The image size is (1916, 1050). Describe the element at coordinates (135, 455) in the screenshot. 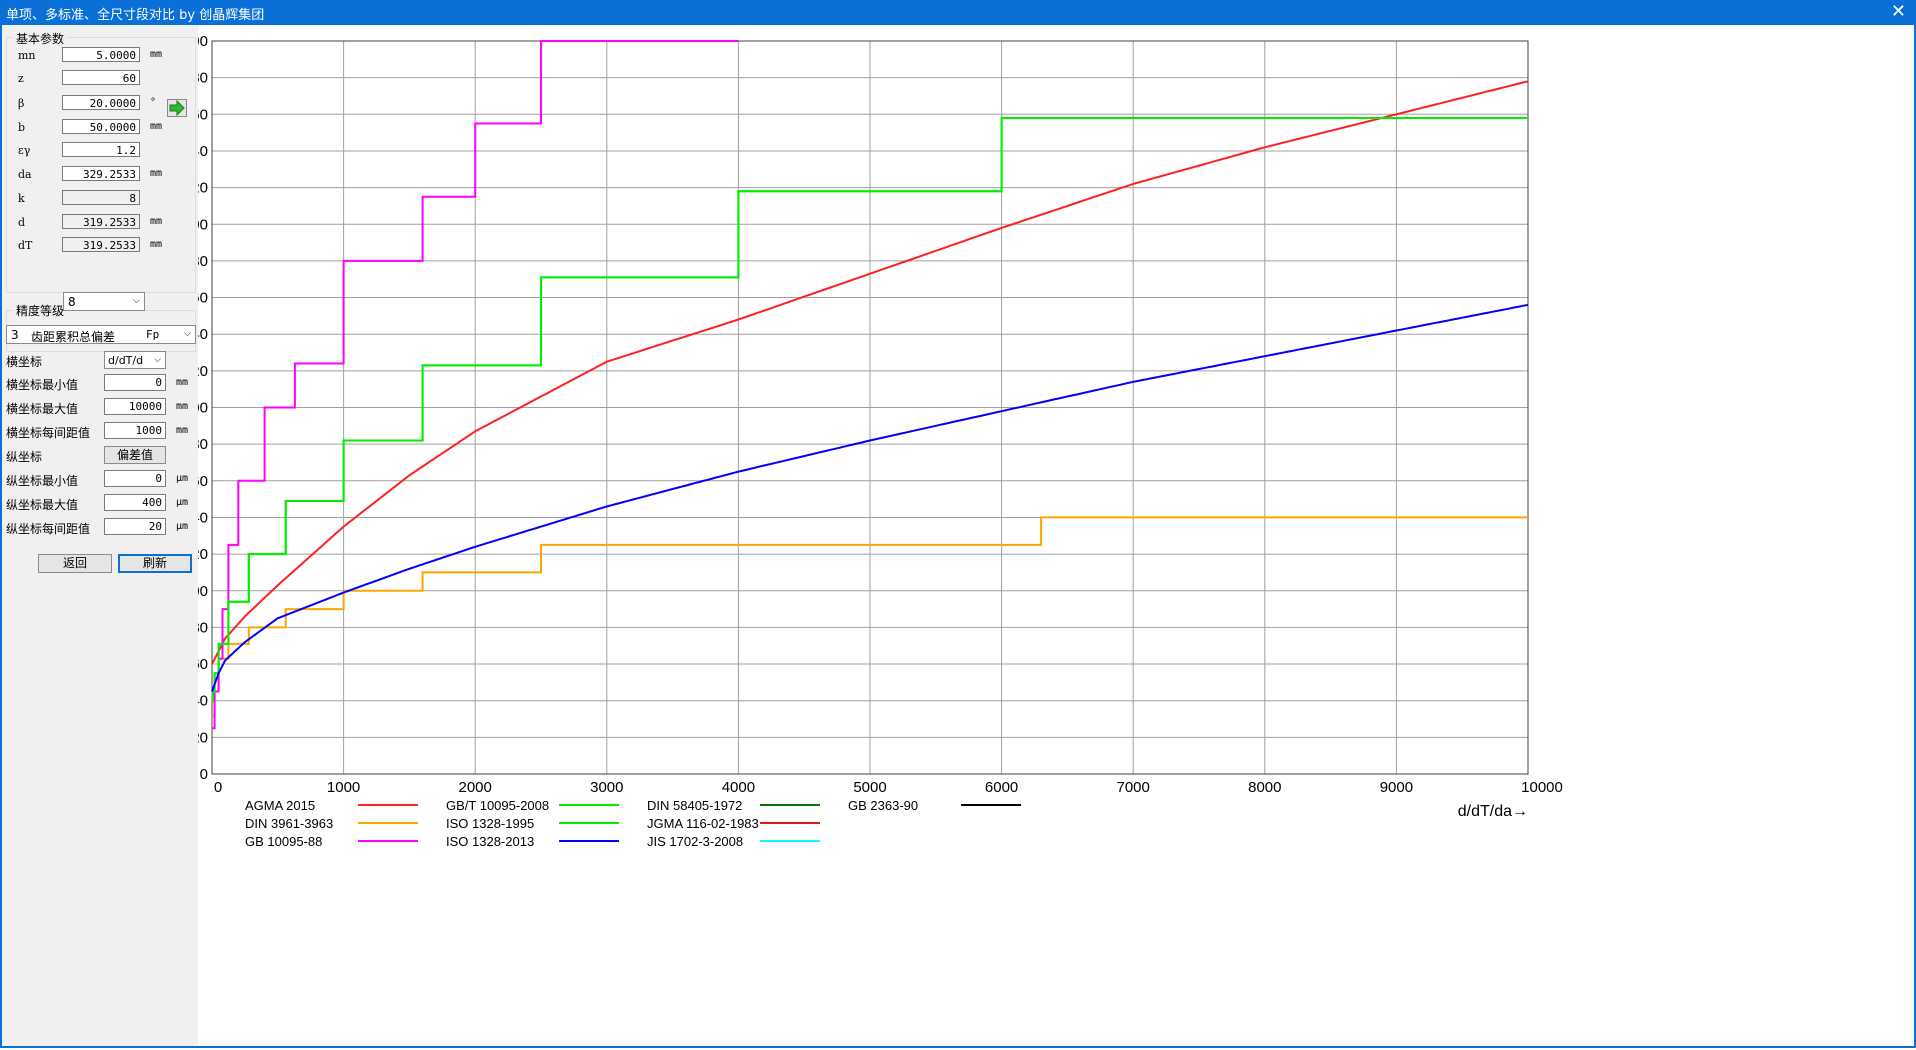

I see `y-axis-button: 偏差值` at that location.